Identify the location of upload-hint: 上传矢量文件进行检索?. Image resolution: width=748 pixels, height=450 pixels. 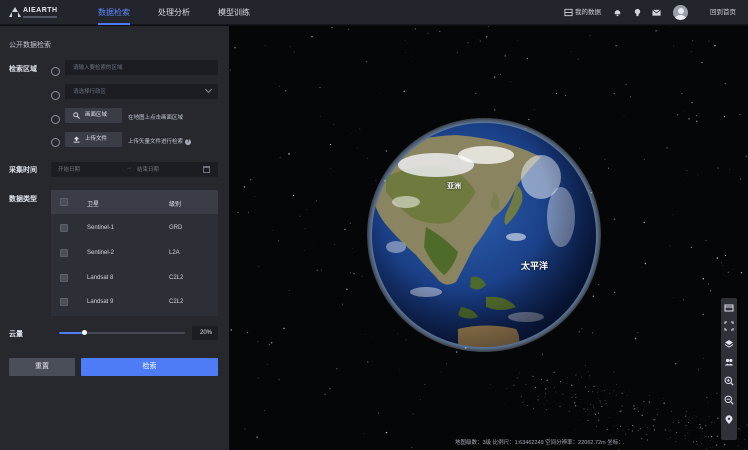
(160, 141).